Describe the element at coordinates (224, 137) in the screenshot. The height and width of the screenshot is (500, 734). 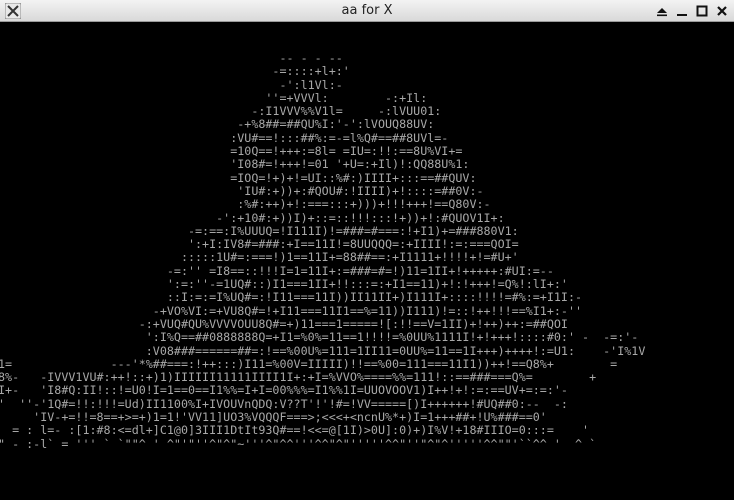
I see `ascii-line: :VU#==!:::##%:=-=l%Q#==##8UVl=-` at that location.